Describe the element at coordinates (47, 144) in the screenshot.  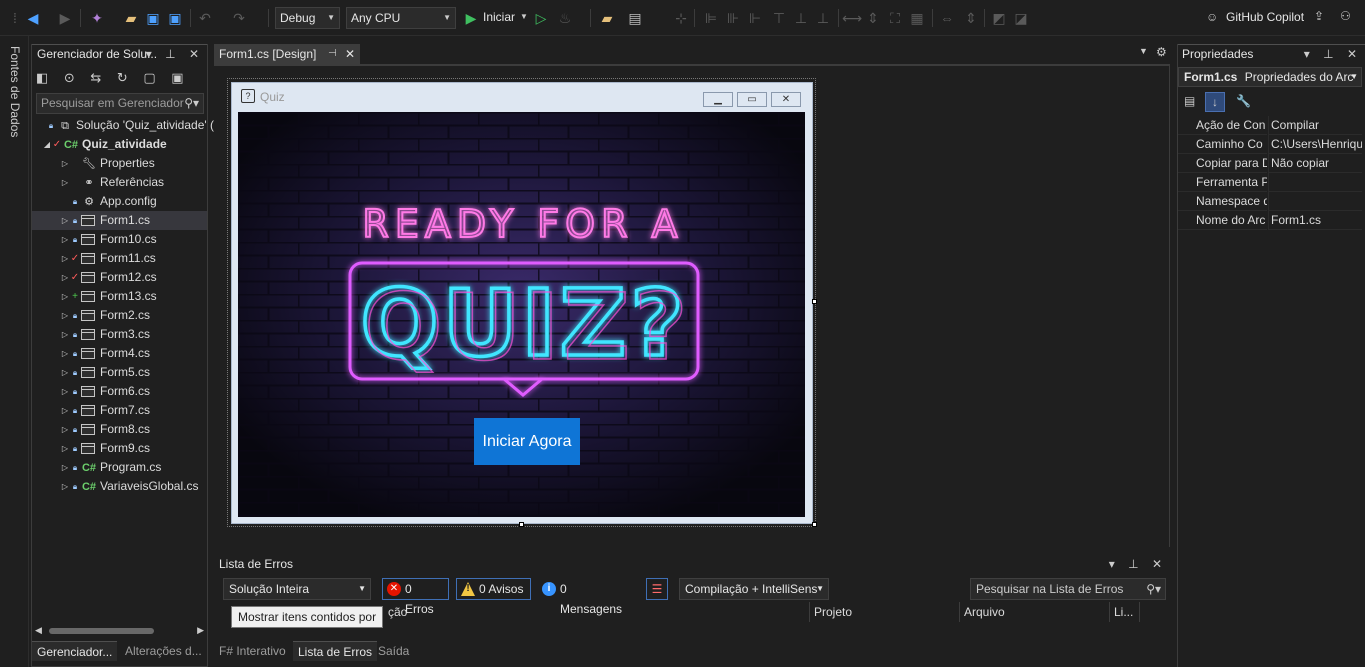
I see `expander-chevron-icon: ◢` at that location.